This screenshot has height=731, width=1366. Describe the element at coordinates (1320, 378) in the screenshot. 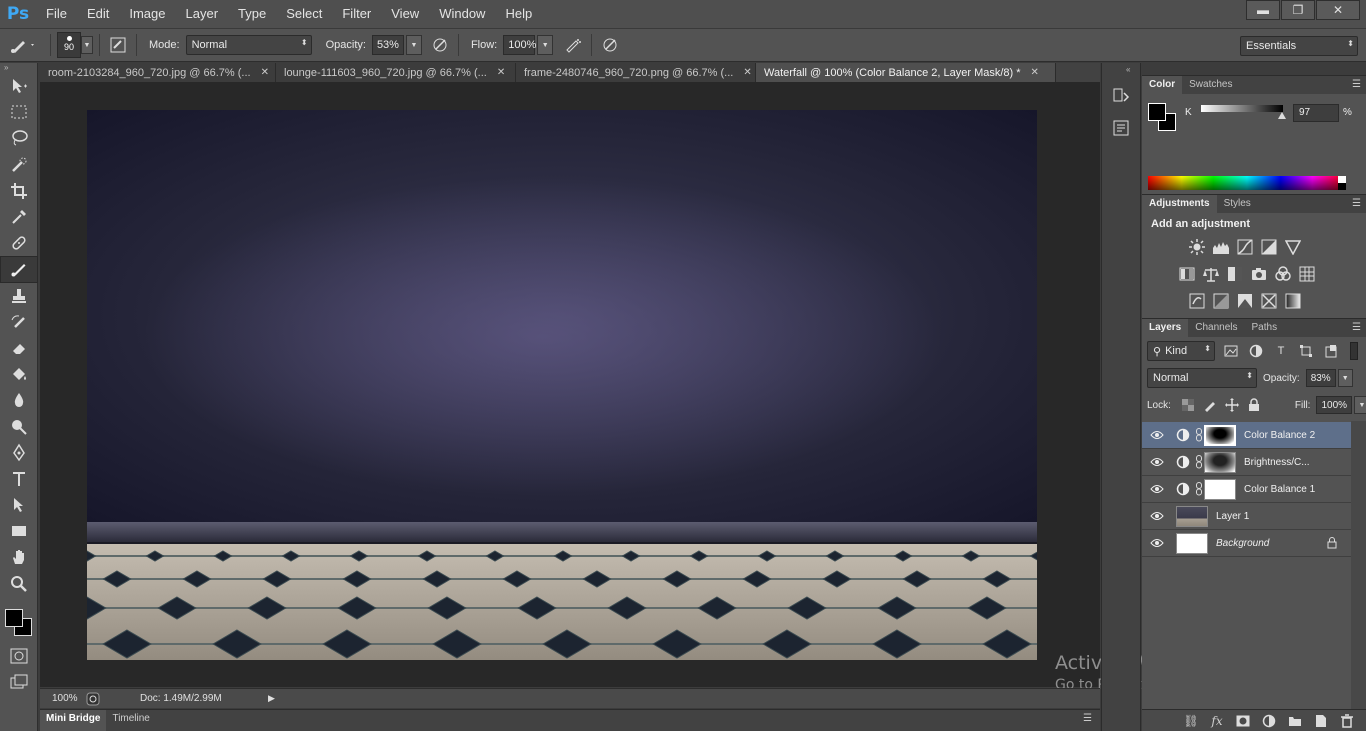

I see `layer-opacity-input: 83%` at that location.